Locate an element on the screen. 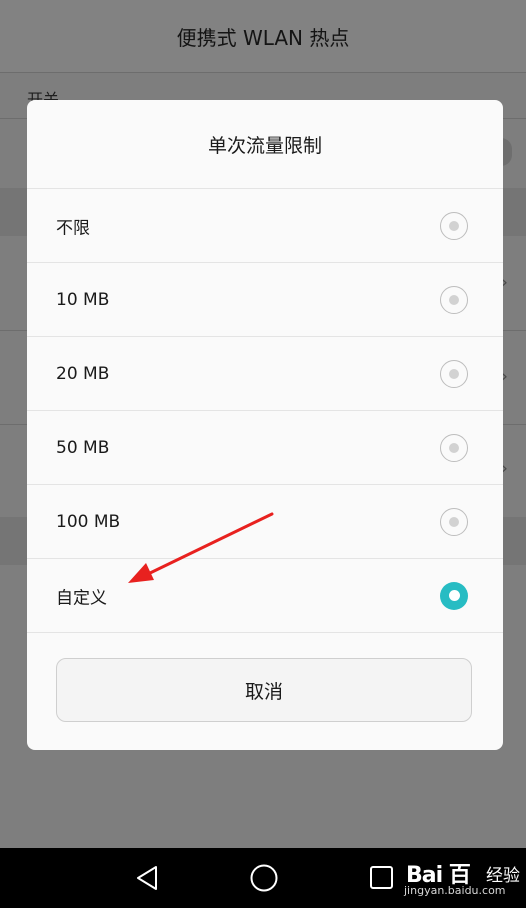 The image size is (526, 908). home-icon is located at coordinates (264, 878).